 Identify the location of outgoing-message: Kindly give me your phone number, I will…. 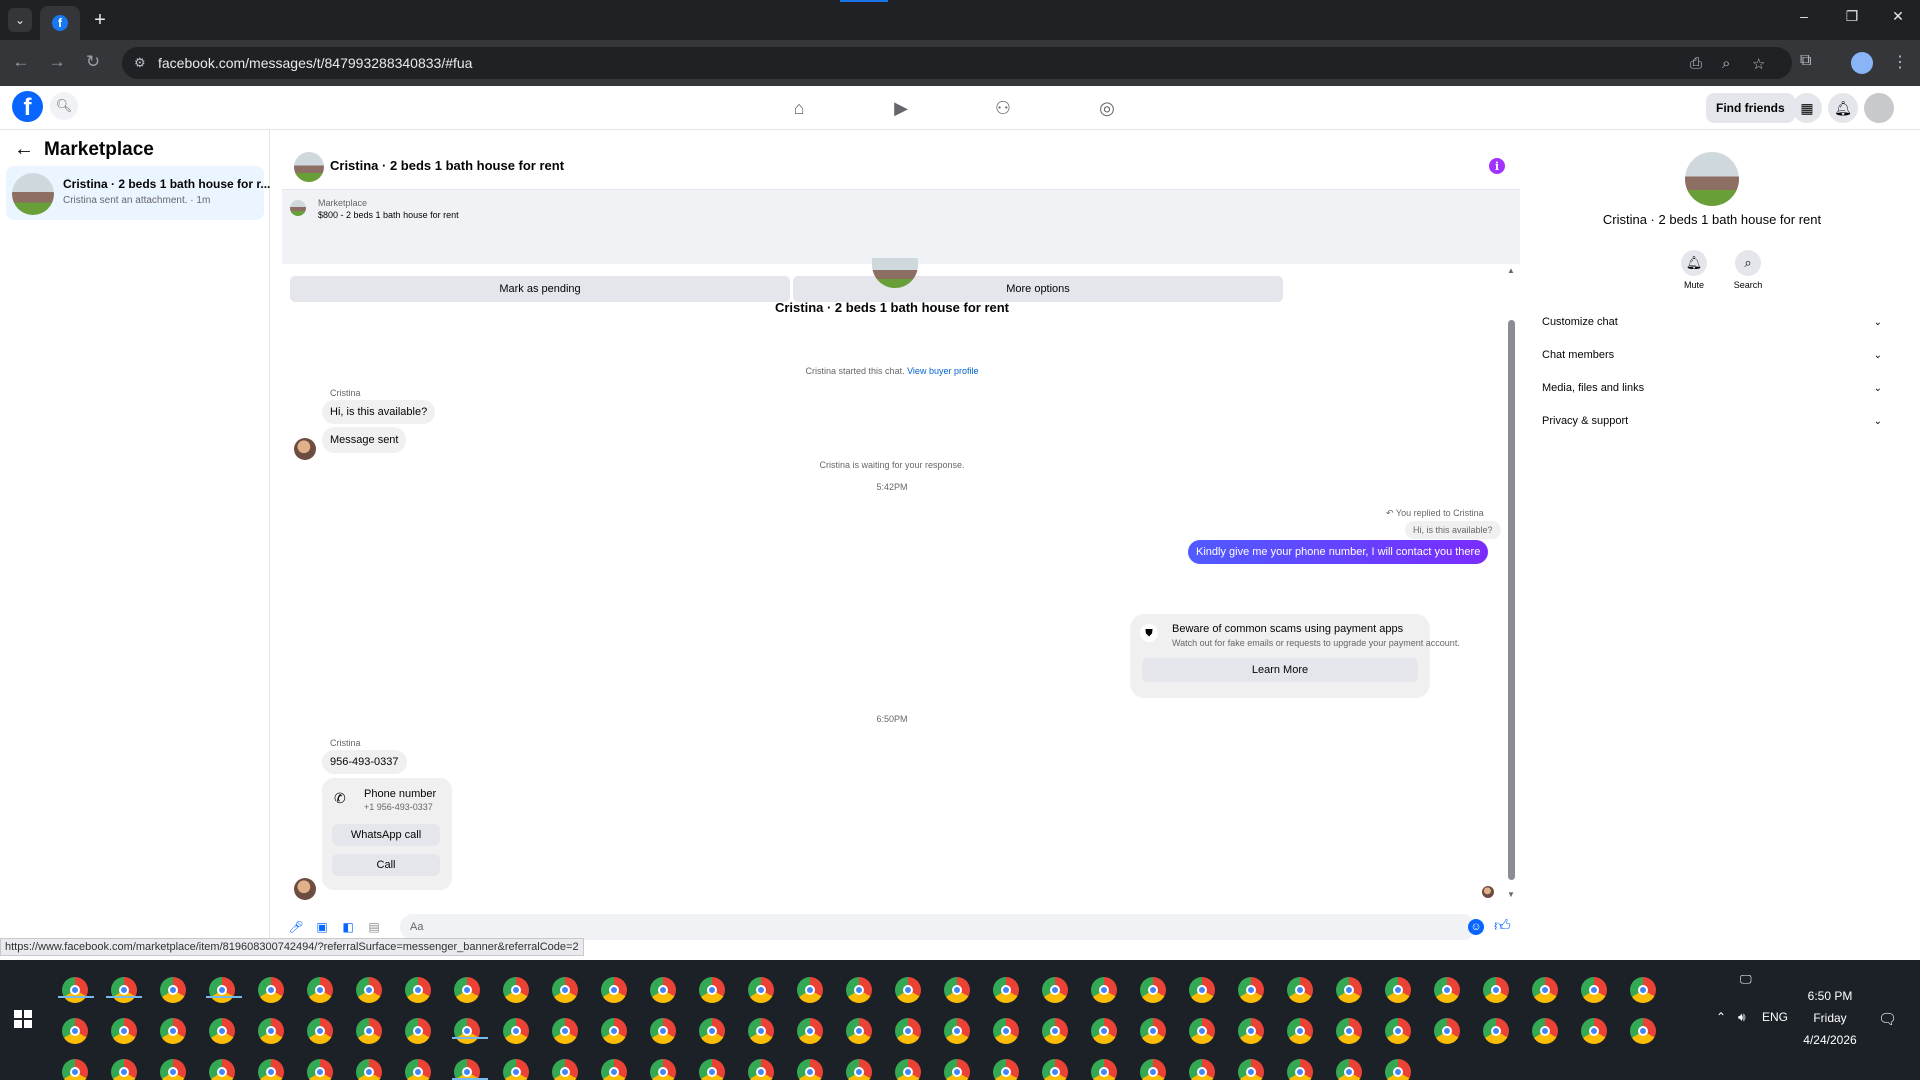
(1338, 552).